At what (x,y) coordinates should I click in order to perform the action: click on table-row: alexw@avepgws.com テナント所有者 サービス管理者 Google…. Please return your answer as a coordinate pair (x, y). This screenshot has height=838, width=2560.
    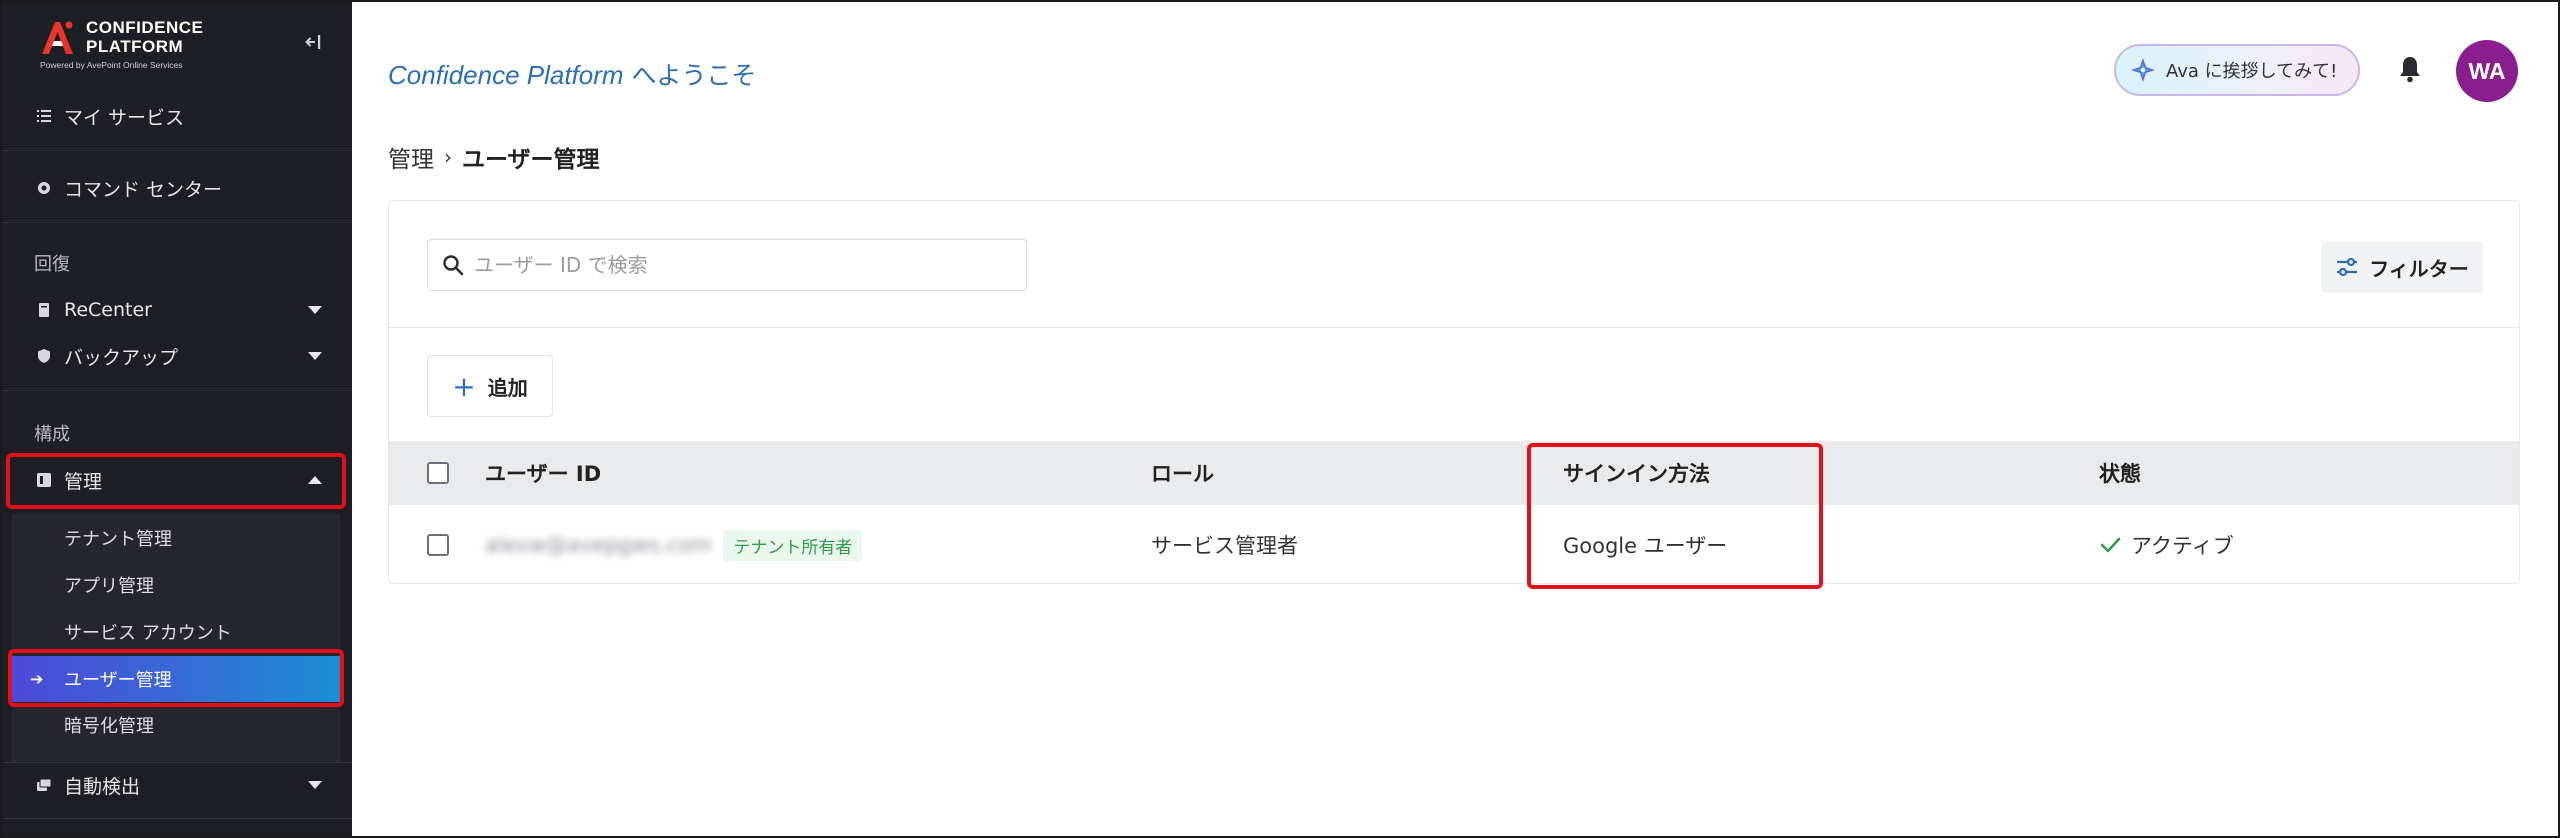
    Looking at the image, I should click on (1454, 545).